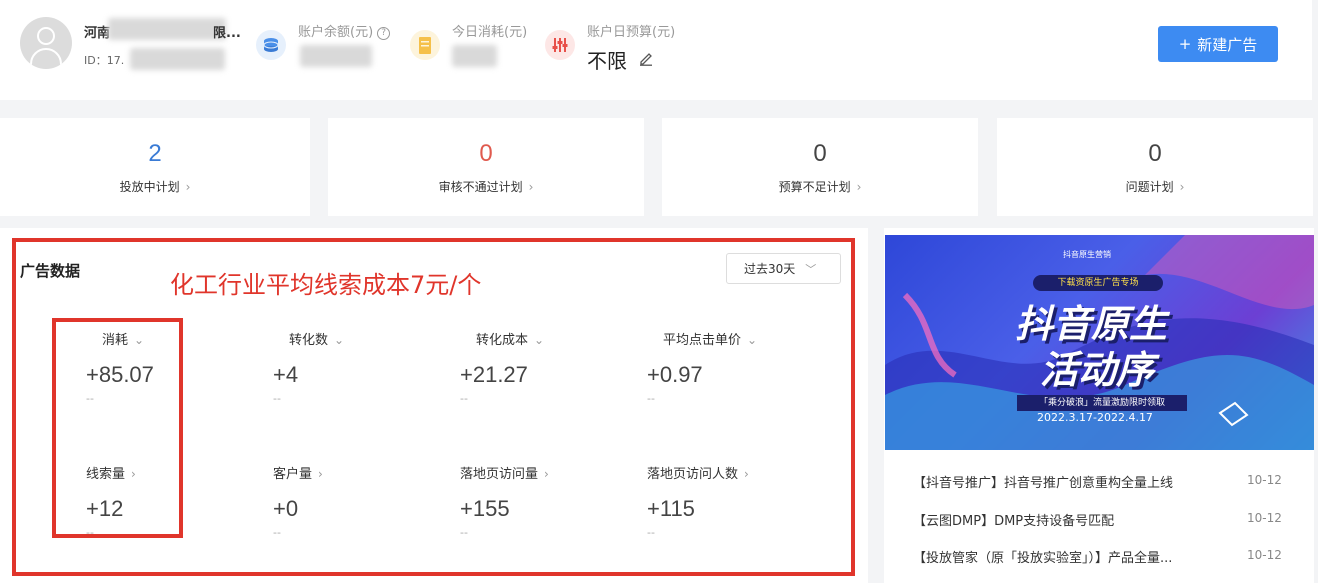 The width and height of the screenshot is (1318, 583). I want to click on metric-landing-visitors: 落地页访问人数 › +115 --, so click(698, 501).